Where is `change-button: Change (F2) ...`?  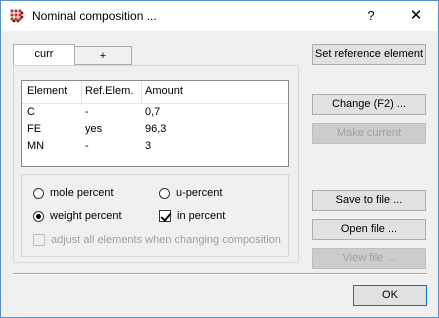 change-button: Change (F2) ... is located at coordinates (369, 104).